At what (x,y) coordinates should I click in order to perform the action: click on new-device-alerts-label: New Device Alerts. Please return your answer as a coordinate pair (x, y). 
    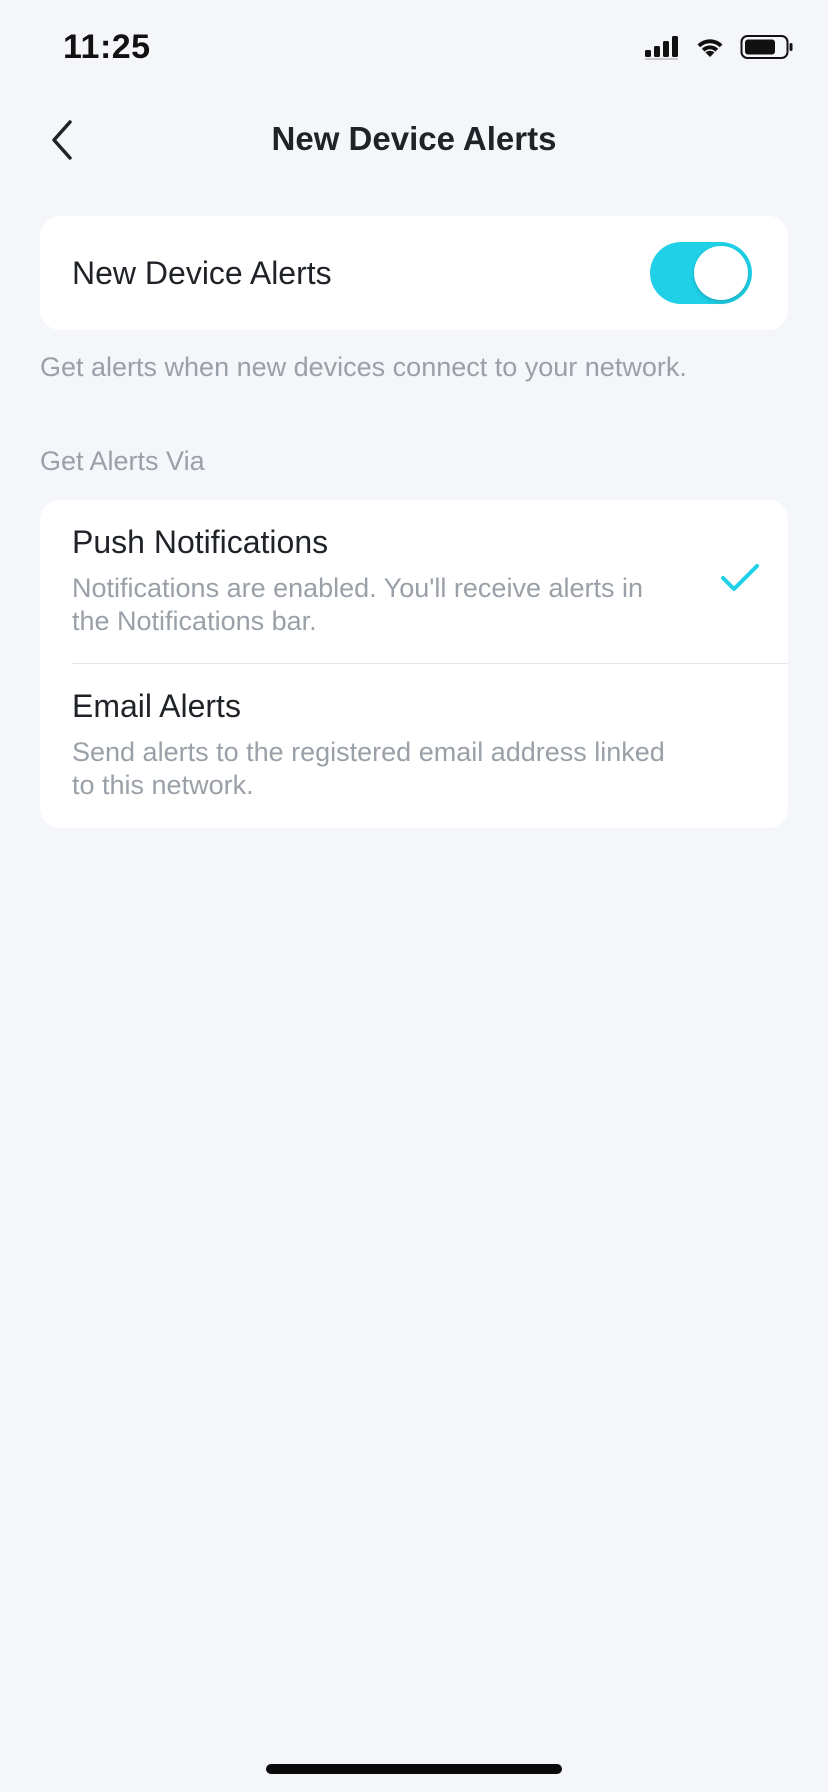
    Looking at the image, I should click on (202, 273).